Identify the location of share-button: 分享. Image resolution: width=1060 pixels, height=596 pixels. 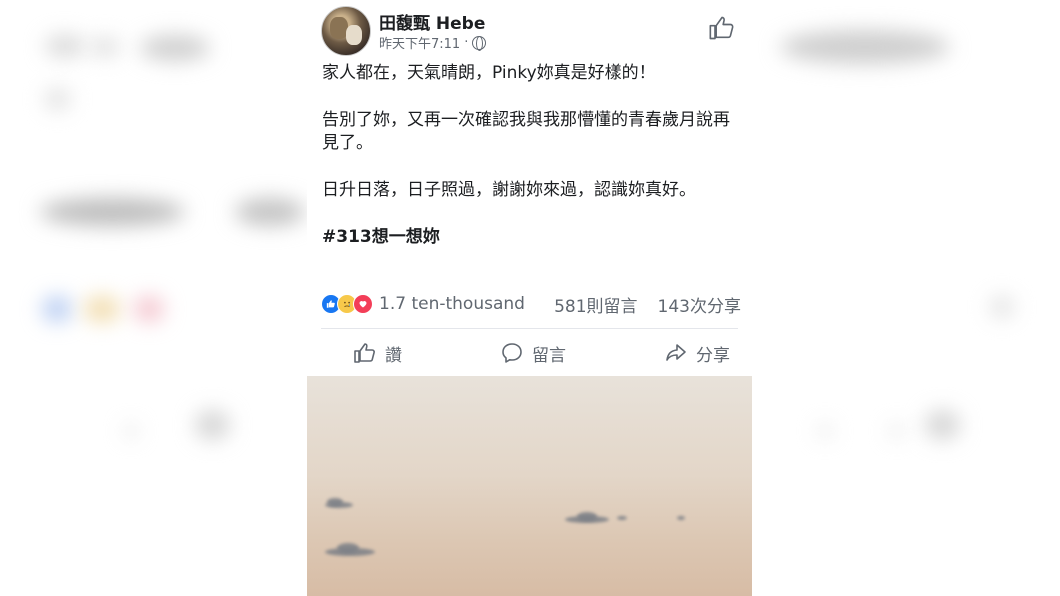
(697, 353).